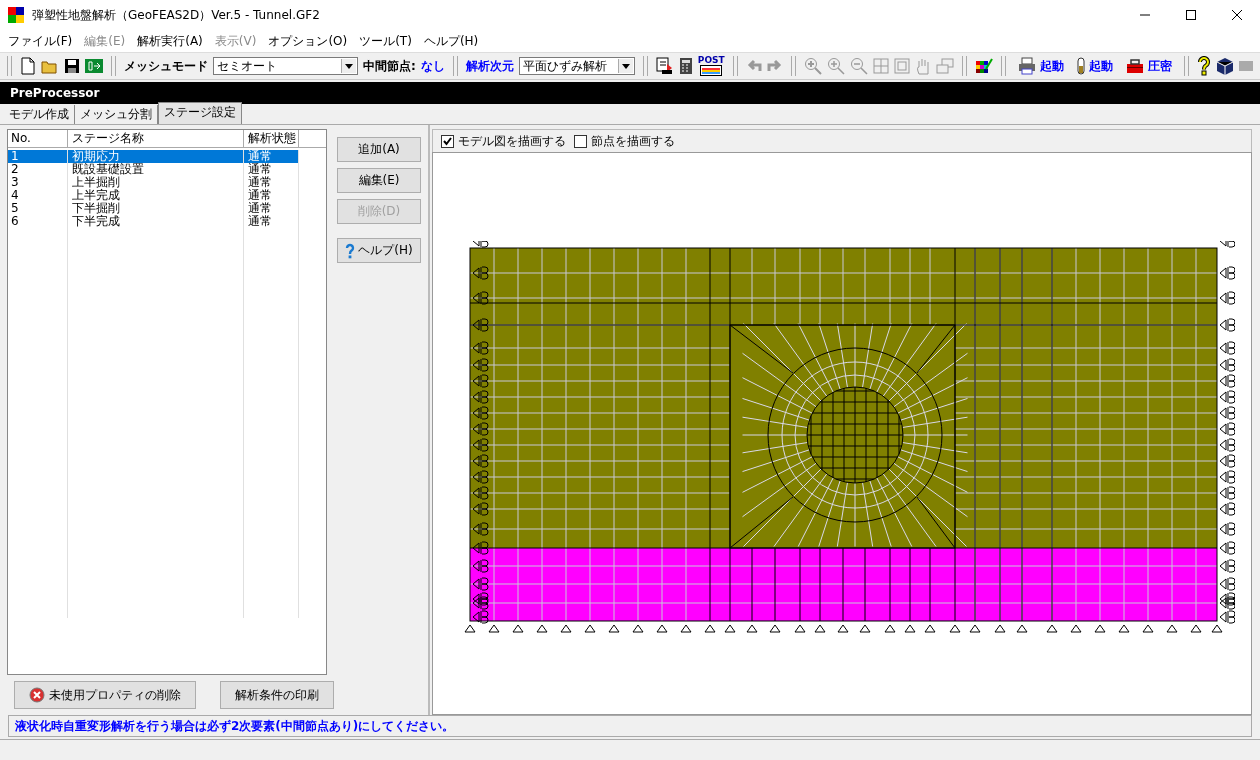  I want to click on color-palette-icon, so click(983, 66).